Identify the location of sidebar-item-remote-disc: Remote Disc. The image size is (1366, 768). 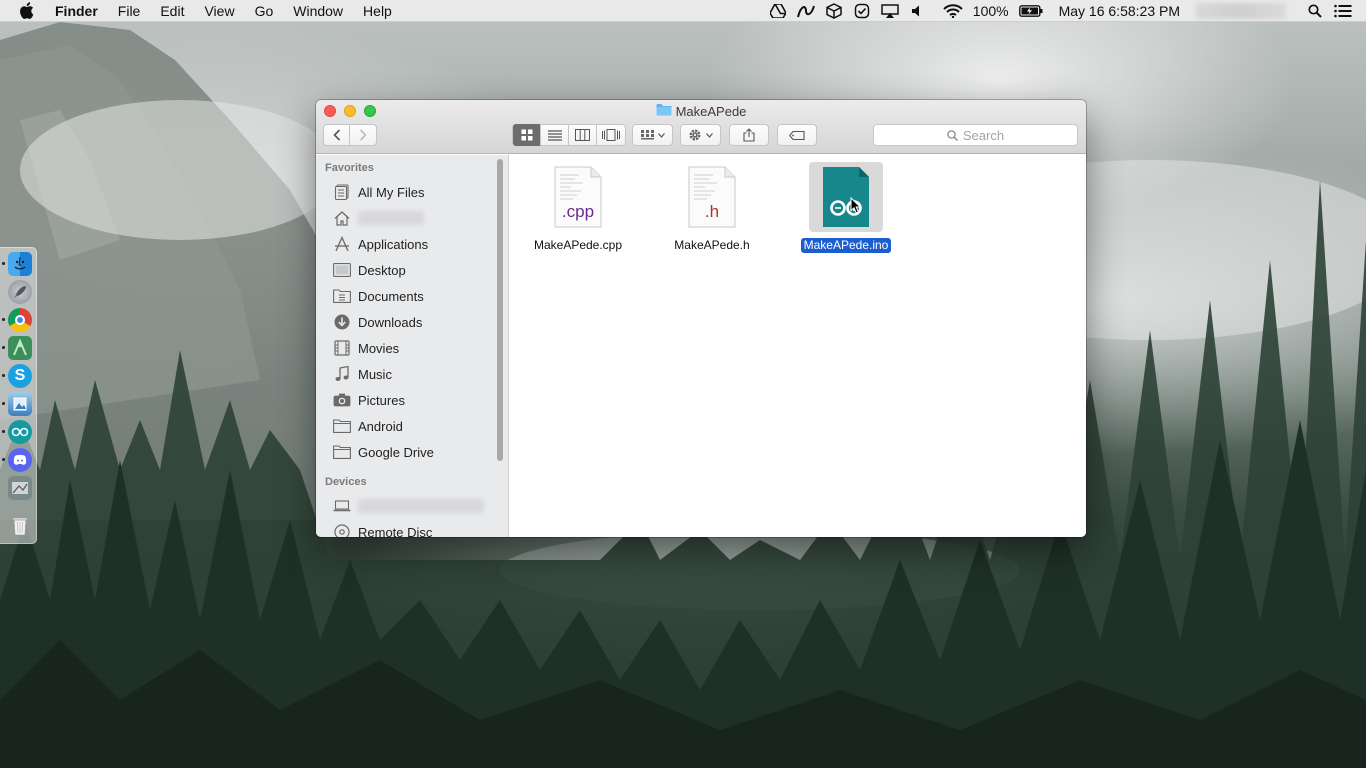
(382, 529).